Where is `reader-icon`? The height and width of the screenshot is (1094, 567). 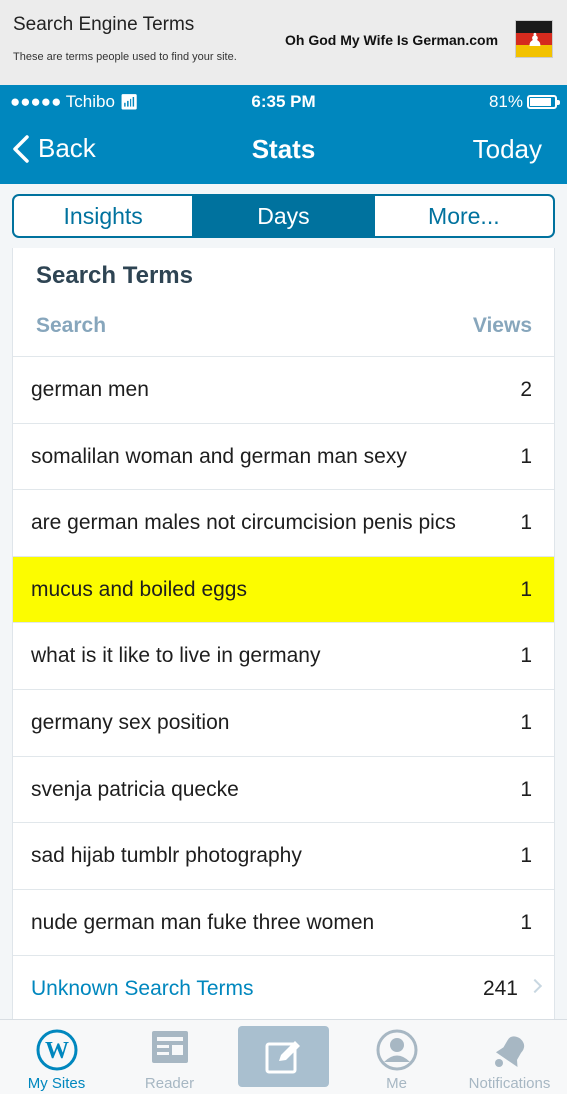
reader-icon is located at coordinates (169, 1047).